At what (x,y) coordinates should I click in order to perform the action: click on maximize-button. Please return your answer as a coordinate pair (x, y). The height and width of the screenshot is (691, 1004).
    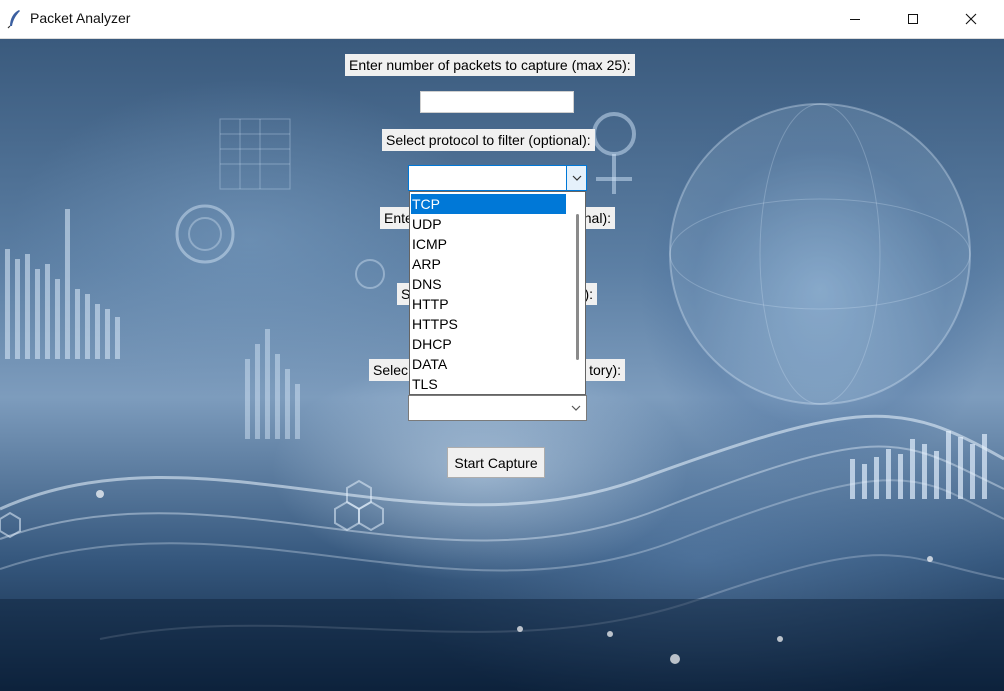
    Looking at the image, I should click on (913, 19).